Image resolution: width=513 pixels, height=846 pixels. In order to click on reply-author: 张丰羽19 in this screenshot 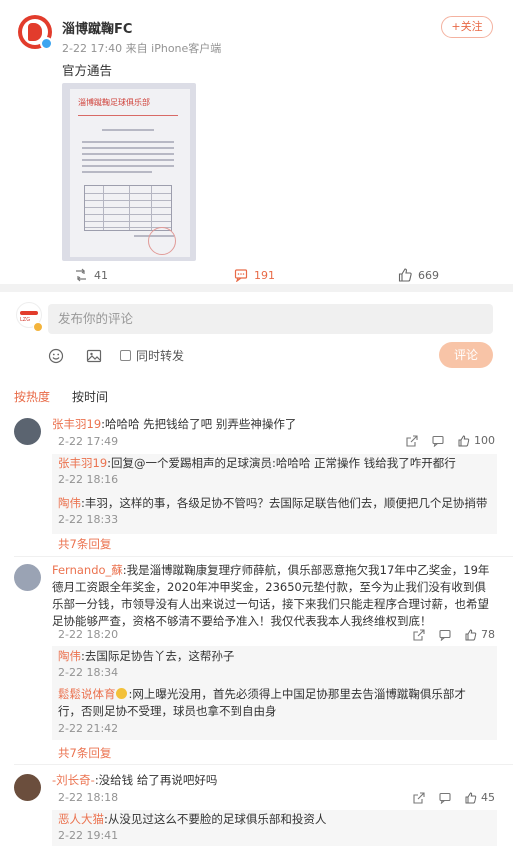, I will do `click(82, 463)`.